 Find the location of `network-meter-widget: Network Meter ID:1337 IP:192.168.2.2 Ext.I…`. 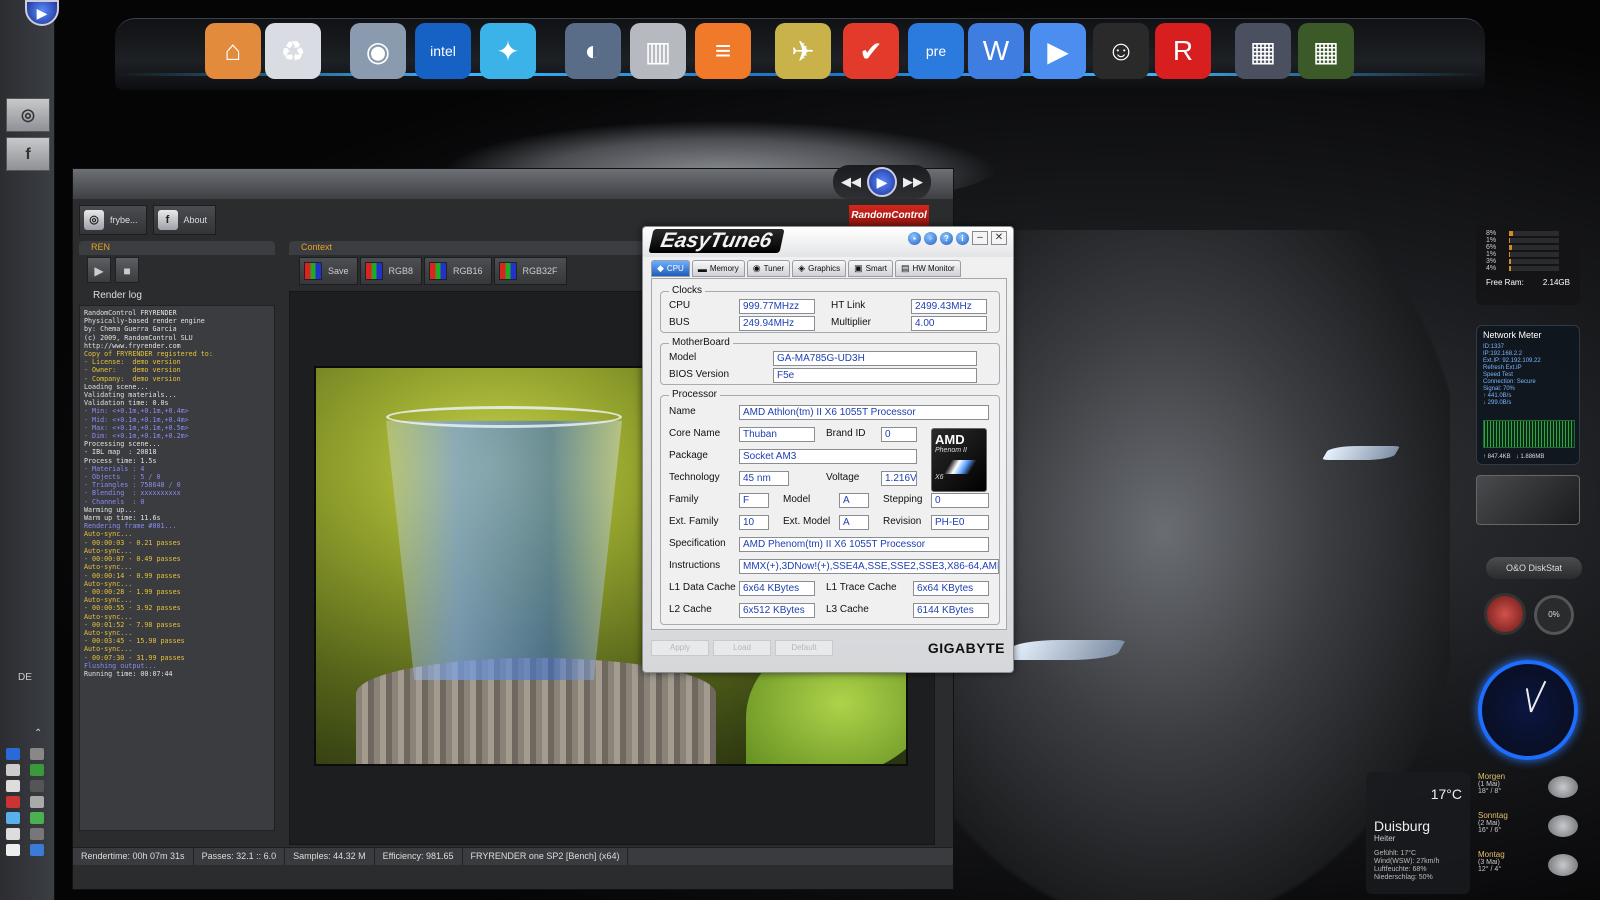

network-meter-widget: Network Meter ID:1337 IP:192.168.2.2 Ext.I… is located at coordinates (1528, 395).